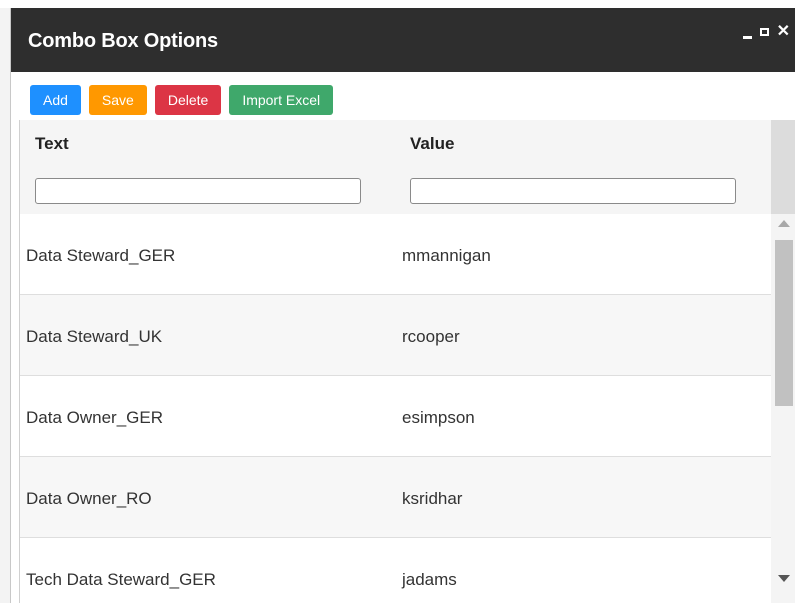 The image size is (795, 603). What do you see at coordinates (783, 167) in the screenshot?
I see `scrollbar-header-spacer` at bounding box center [783, 167].